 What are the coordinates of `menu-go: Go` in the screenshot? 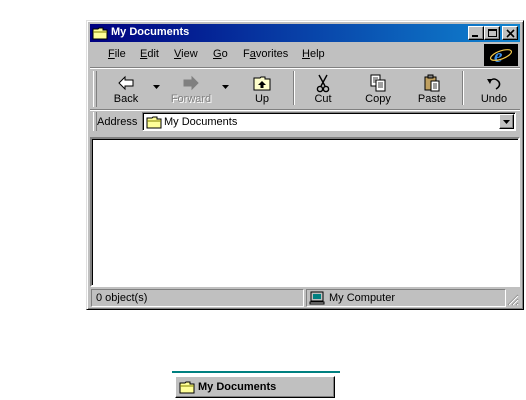 It's located at (220, 54).